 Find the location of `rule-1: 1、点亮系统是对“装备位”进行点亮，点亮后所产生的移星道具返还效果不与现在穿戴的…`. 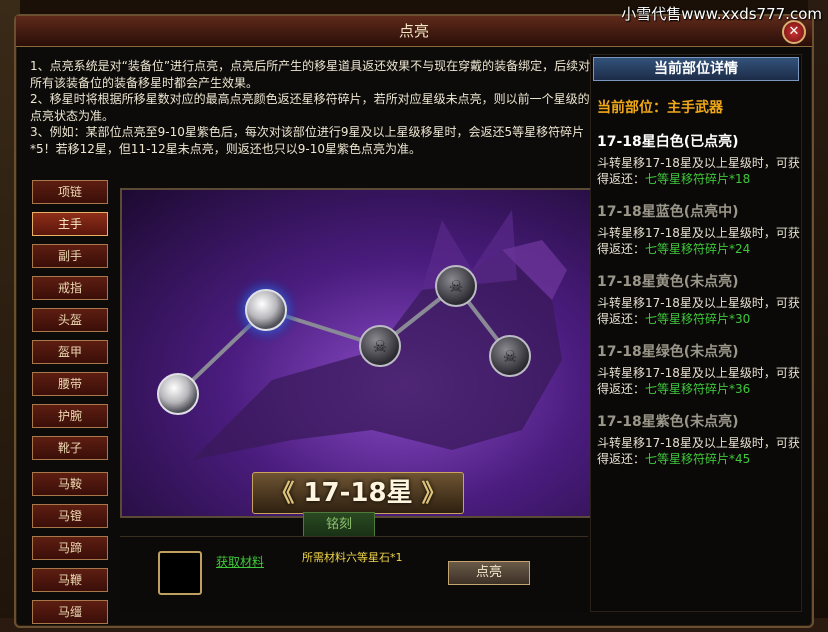

rule-1: 1、点亮系统是对“装备位”进行点亮，点亮后所产生的移星道具返还效果不与现在穿戴的… is located at coordinates (310, 74).